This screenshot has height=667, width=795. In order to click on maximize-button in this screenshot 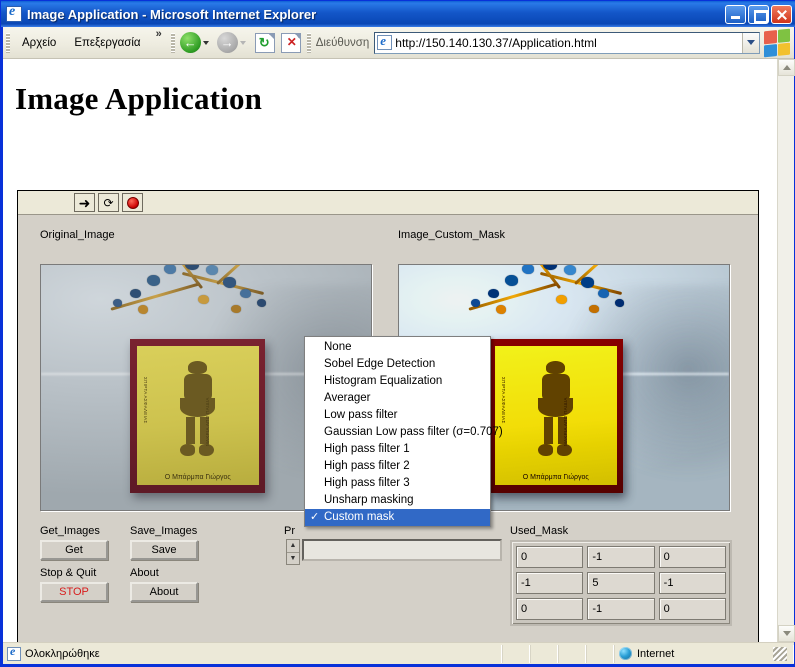, I will do `click(758, 14)`.